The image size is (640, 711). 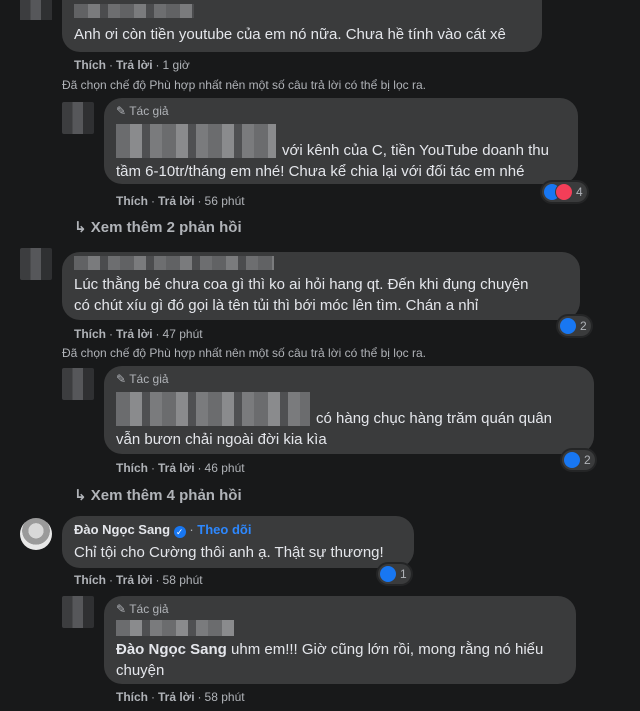 What do you see at coordinates (415, 150) in the screenshot?
I see `reply-text-line1: với kênh của C, tiền YouTube doanh thu` at bounding box center [415, 150].